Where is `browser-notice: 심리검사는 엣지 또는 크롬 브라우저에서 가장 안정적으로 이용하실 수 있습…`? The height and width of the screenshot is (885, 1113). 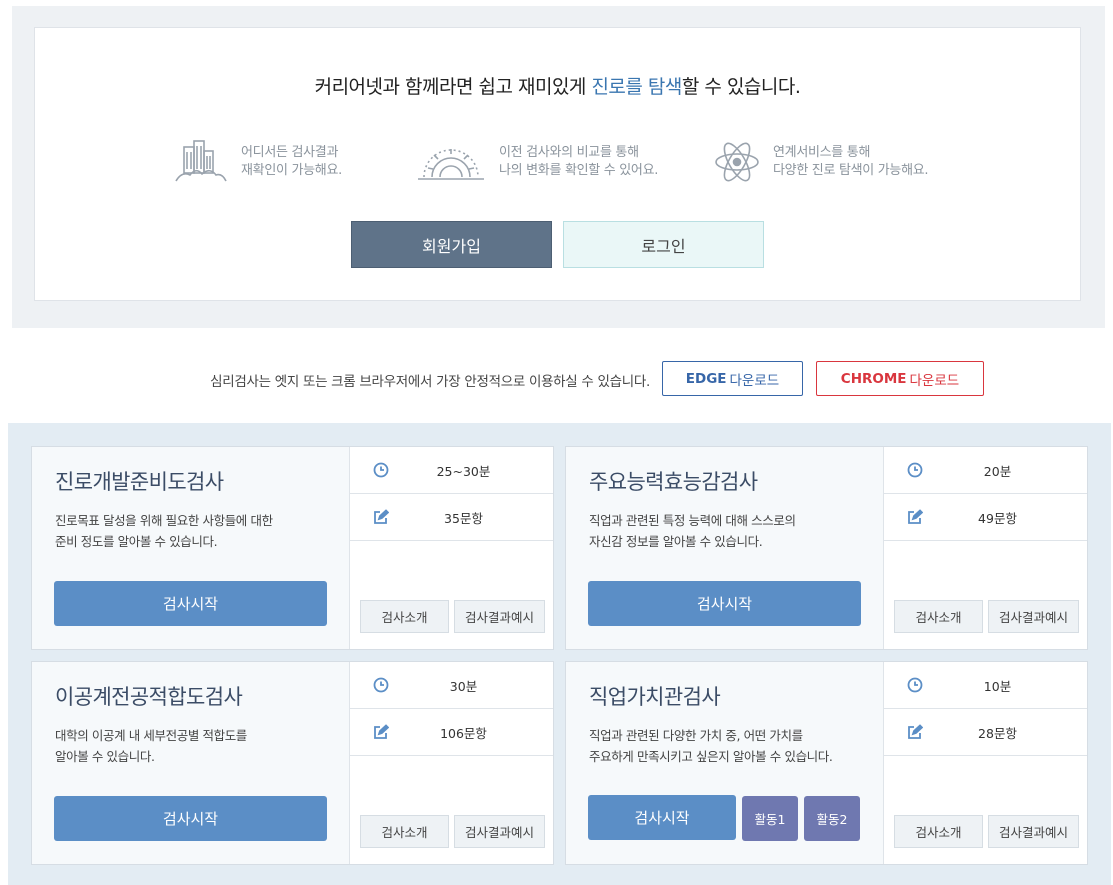
browser-notice: 심리검사는 엣지 또는 크롬 브라우저에서 가장 안정적으로 이용하실 수 있습… is located at coordinates (430, 382).